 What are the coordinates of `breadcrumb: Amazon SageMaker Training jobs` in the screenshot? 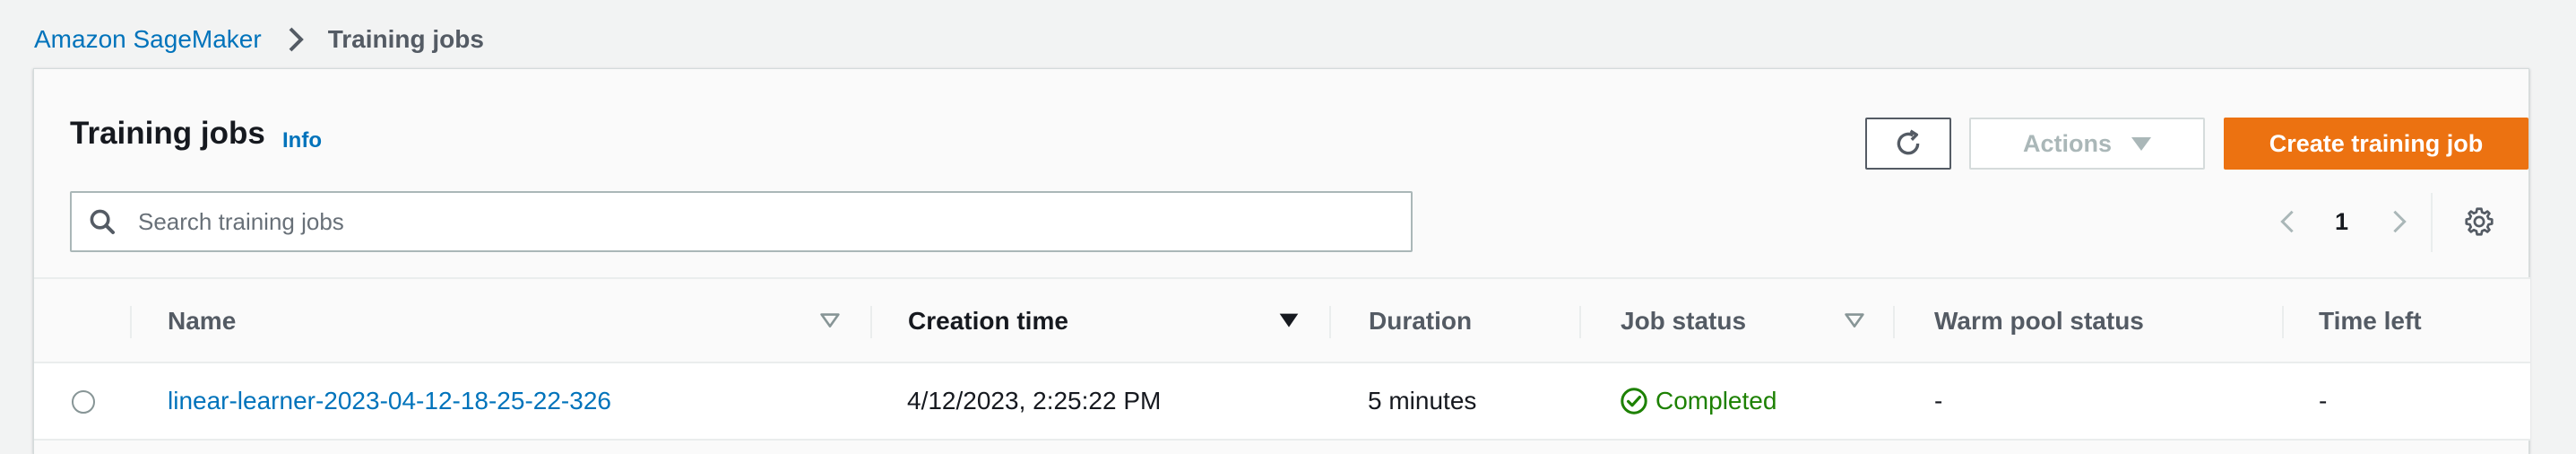 It's located at (259, 39).